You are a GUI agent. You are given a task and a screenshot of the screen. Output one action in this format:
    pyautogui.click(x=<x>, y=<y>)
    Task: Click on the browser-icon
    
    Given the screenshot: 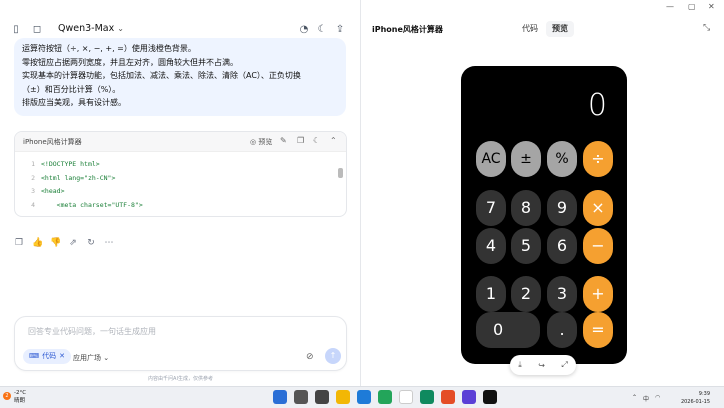 What is the action you would take?
    pyautogui.click(x=364, y=397)
    